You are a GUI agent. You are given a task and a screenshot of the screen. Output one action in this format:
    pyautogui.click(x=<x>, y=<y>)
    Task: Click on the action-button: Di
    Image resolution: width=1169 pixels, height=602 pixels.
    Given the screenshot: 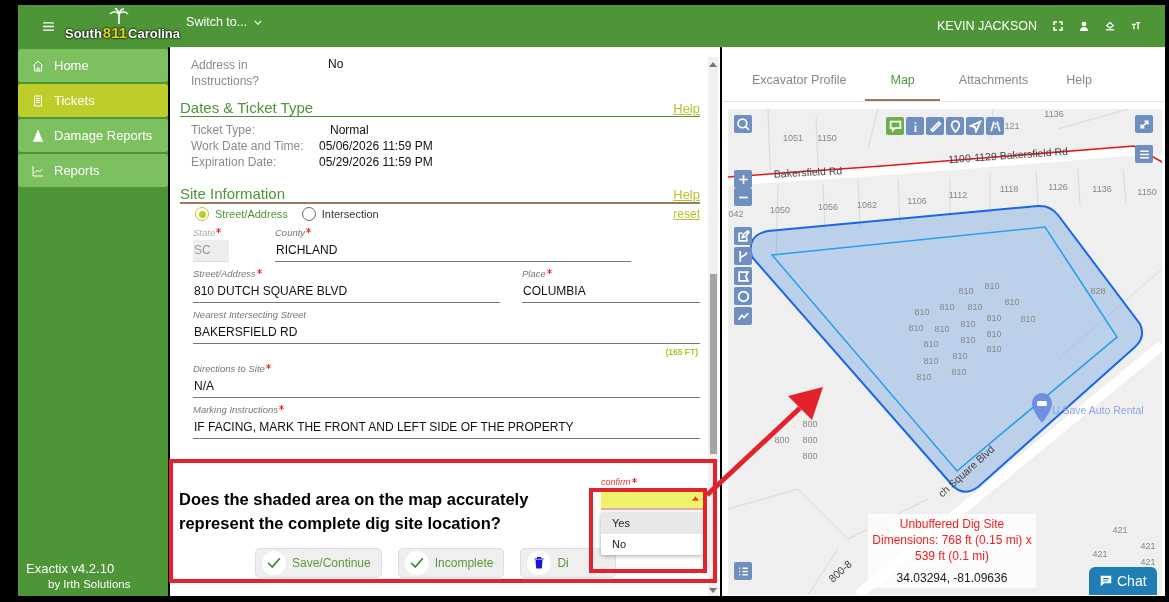 What is the action you would take?
    pyautogui.click(x=568, y=563)
    